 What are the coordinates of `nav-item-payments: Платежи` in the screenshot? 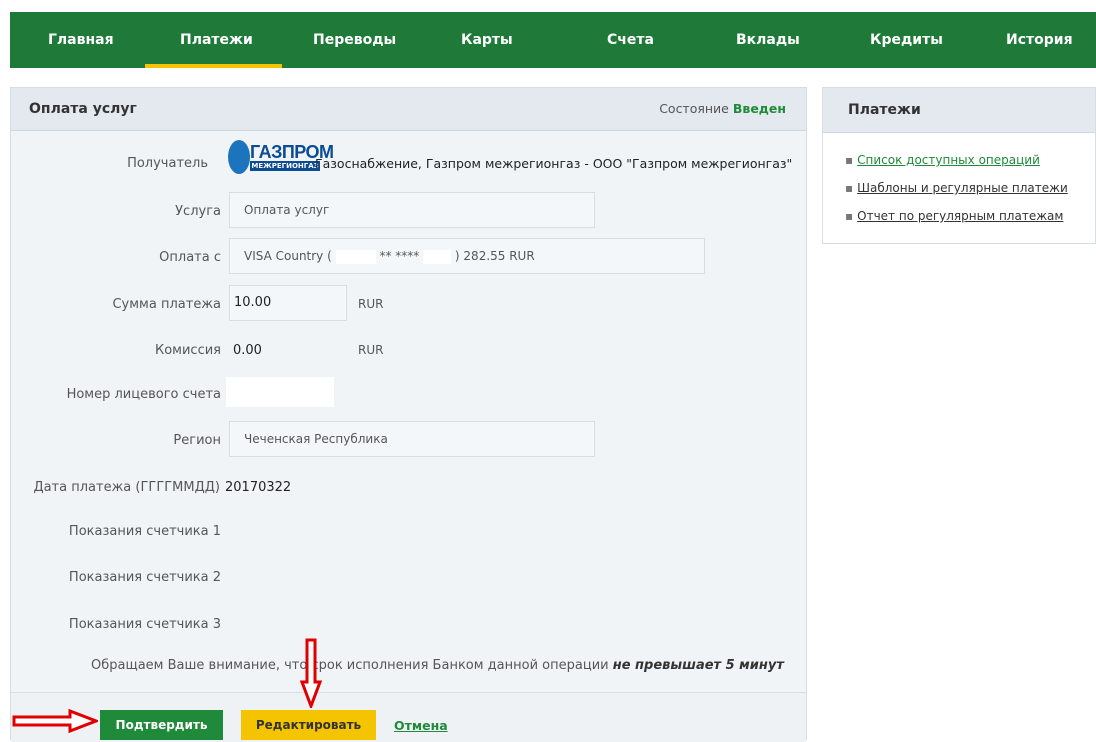 It's located at (216, 40).